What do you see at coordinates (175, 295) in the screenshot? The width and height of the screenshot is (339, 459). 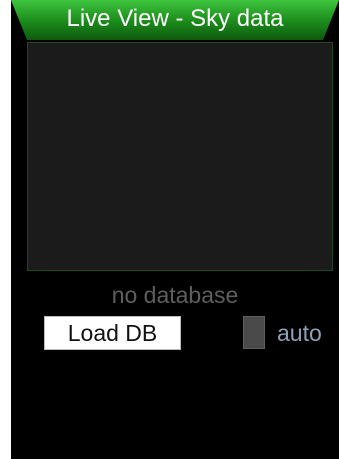 I see `database-status: no database` at bounding box center [175, 295].